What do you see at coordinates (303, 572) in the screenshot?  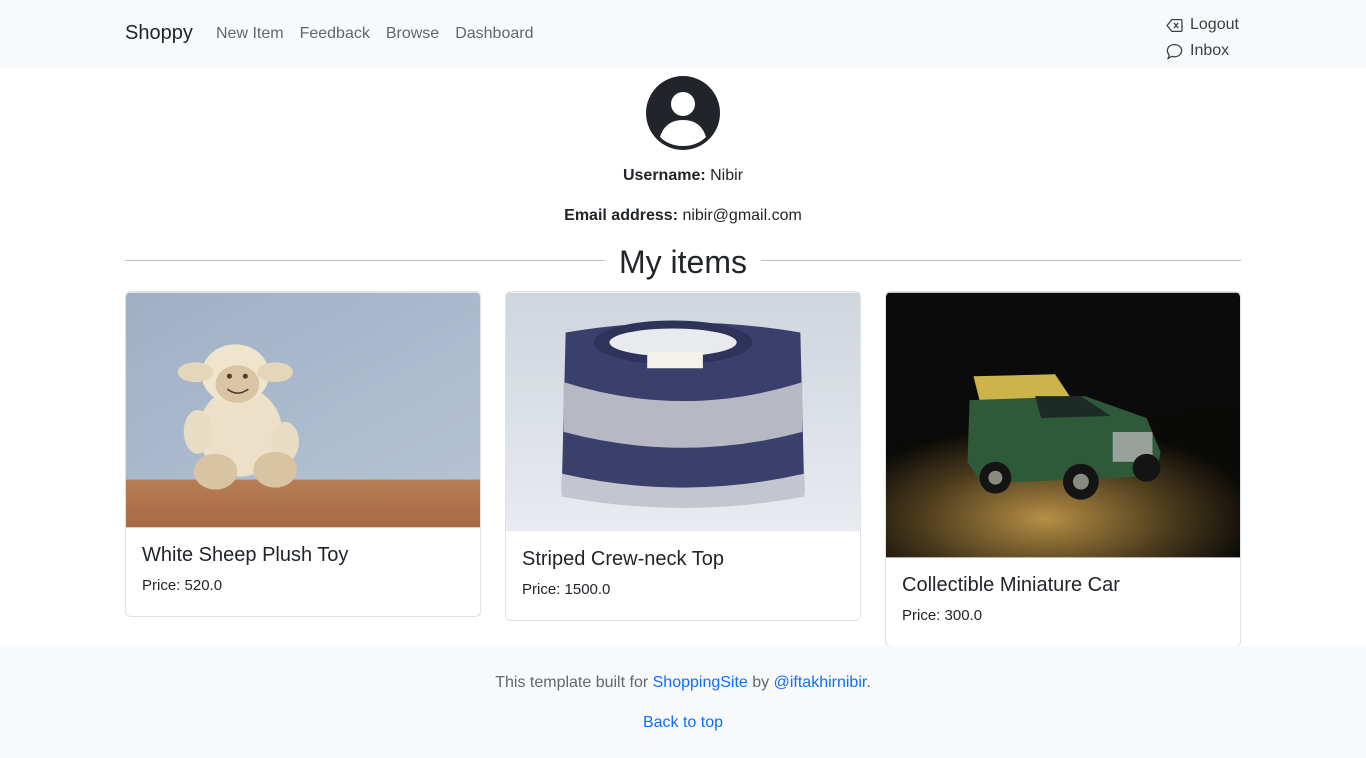 I see `card-body: White Sheep Plush Toy Price: 520.0` at bounding box center [303, 572].